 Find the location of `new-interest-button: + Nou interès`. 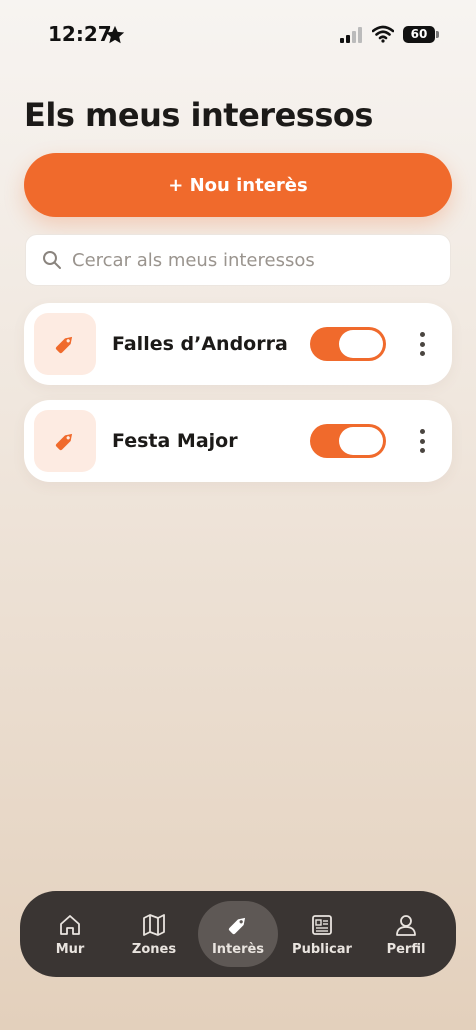

new-interest-button: + Nou interès is located at coordinates (238, 185).